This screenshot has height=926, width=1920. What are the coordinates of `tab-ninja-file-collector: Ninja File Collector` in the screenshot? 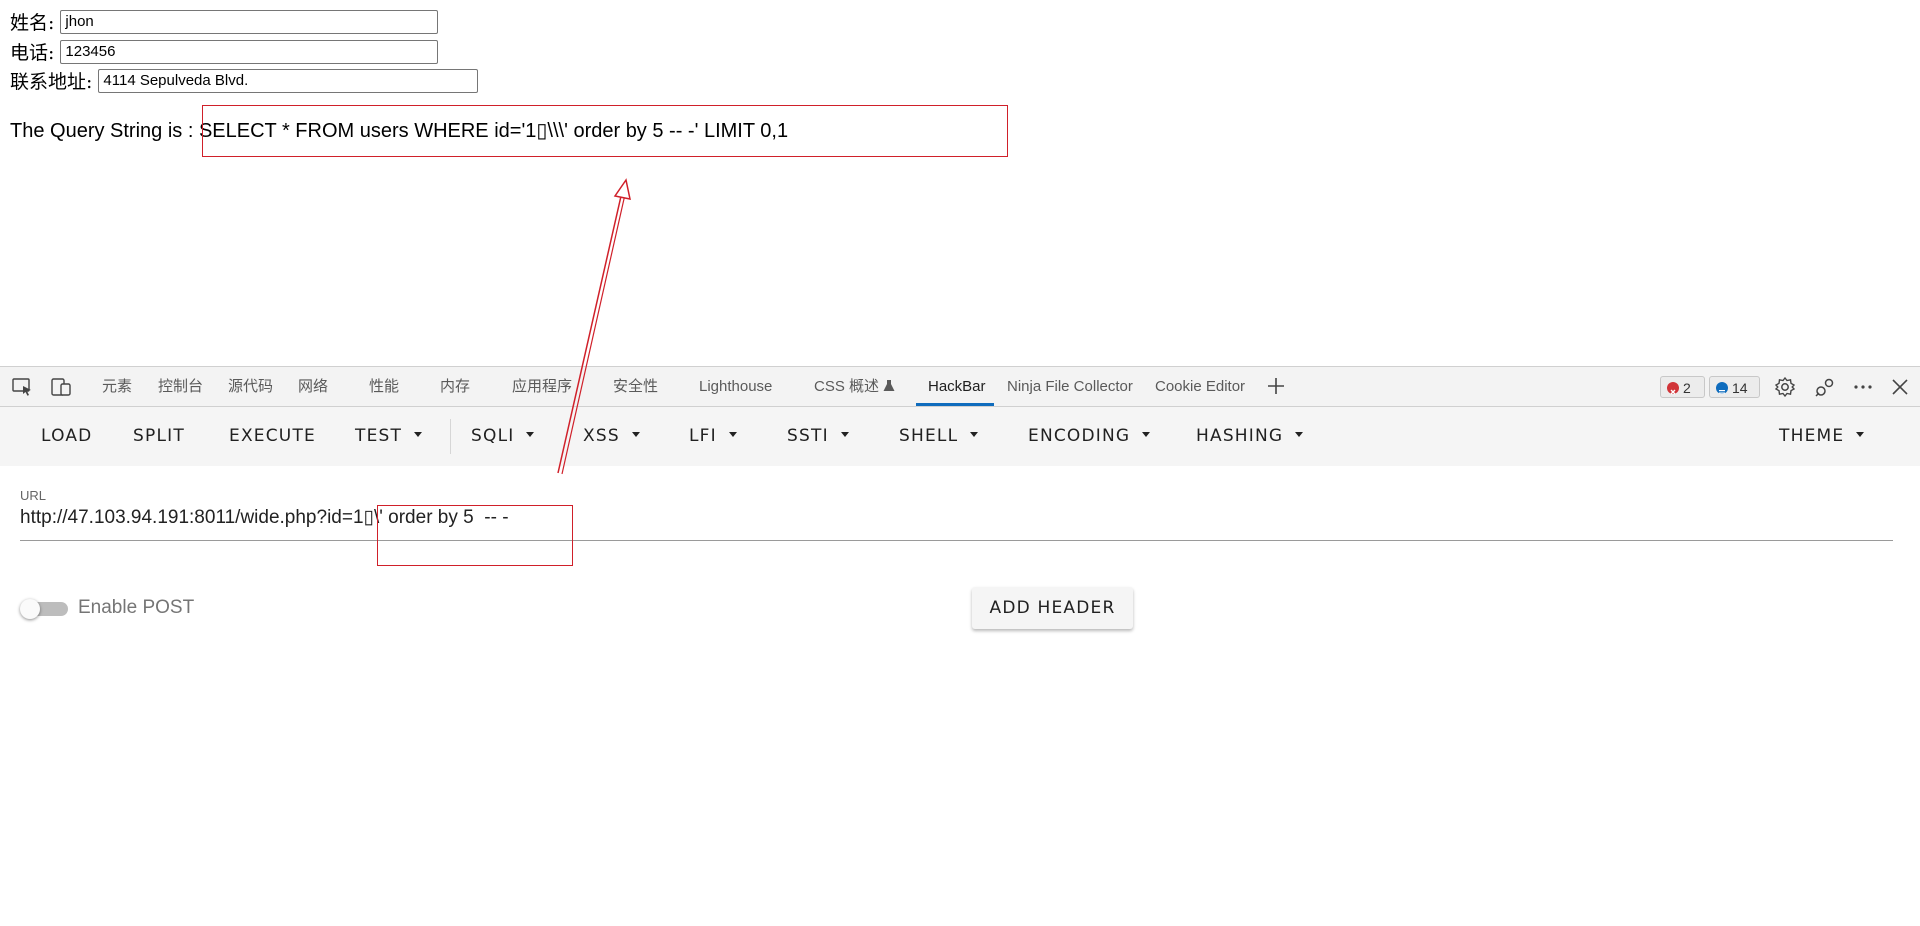 It's located at (1070, 386).